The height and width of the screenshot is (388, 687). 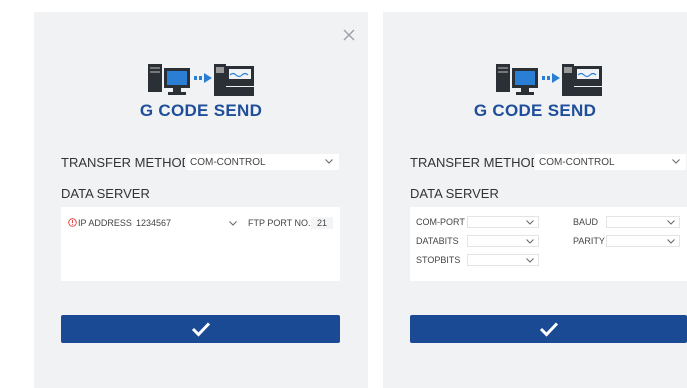 What do you see at coordinates (187, 223) in the screenshot?
I see `ip-address-select: 1234567` at bounding box center [187, 223].